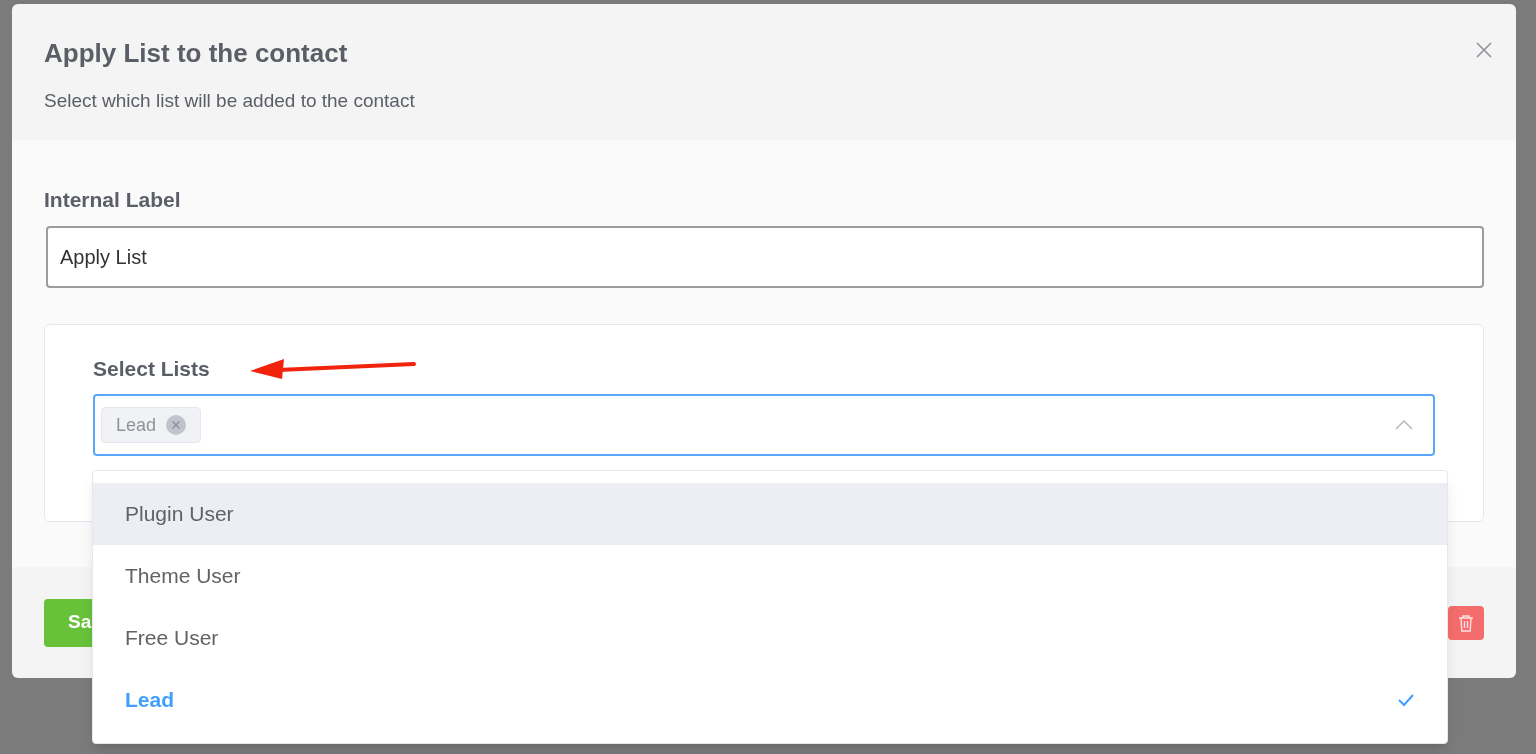  Describe the element at coordinates (1406, 700) in the screenshot. I see `check-icon` at that location.